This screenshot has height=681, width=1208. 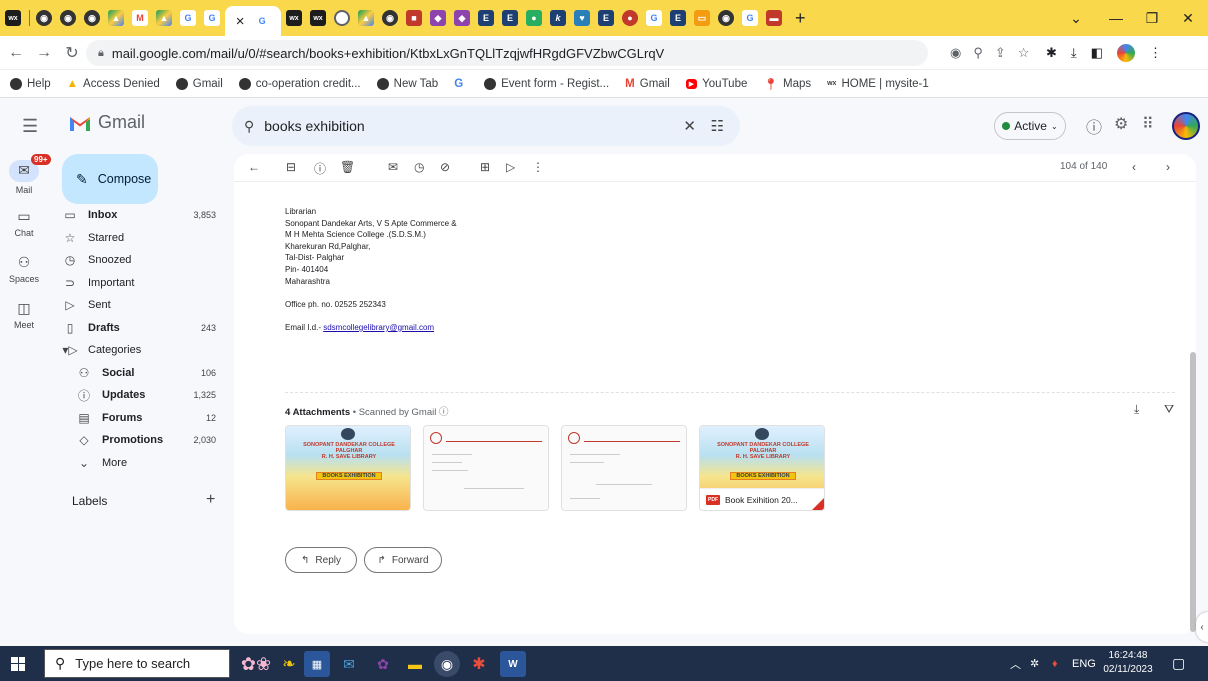 What do you see at coordinates (253, 21) in the screenshot?
I see `tab-active-close: × G` at bounding box center [253, 21].